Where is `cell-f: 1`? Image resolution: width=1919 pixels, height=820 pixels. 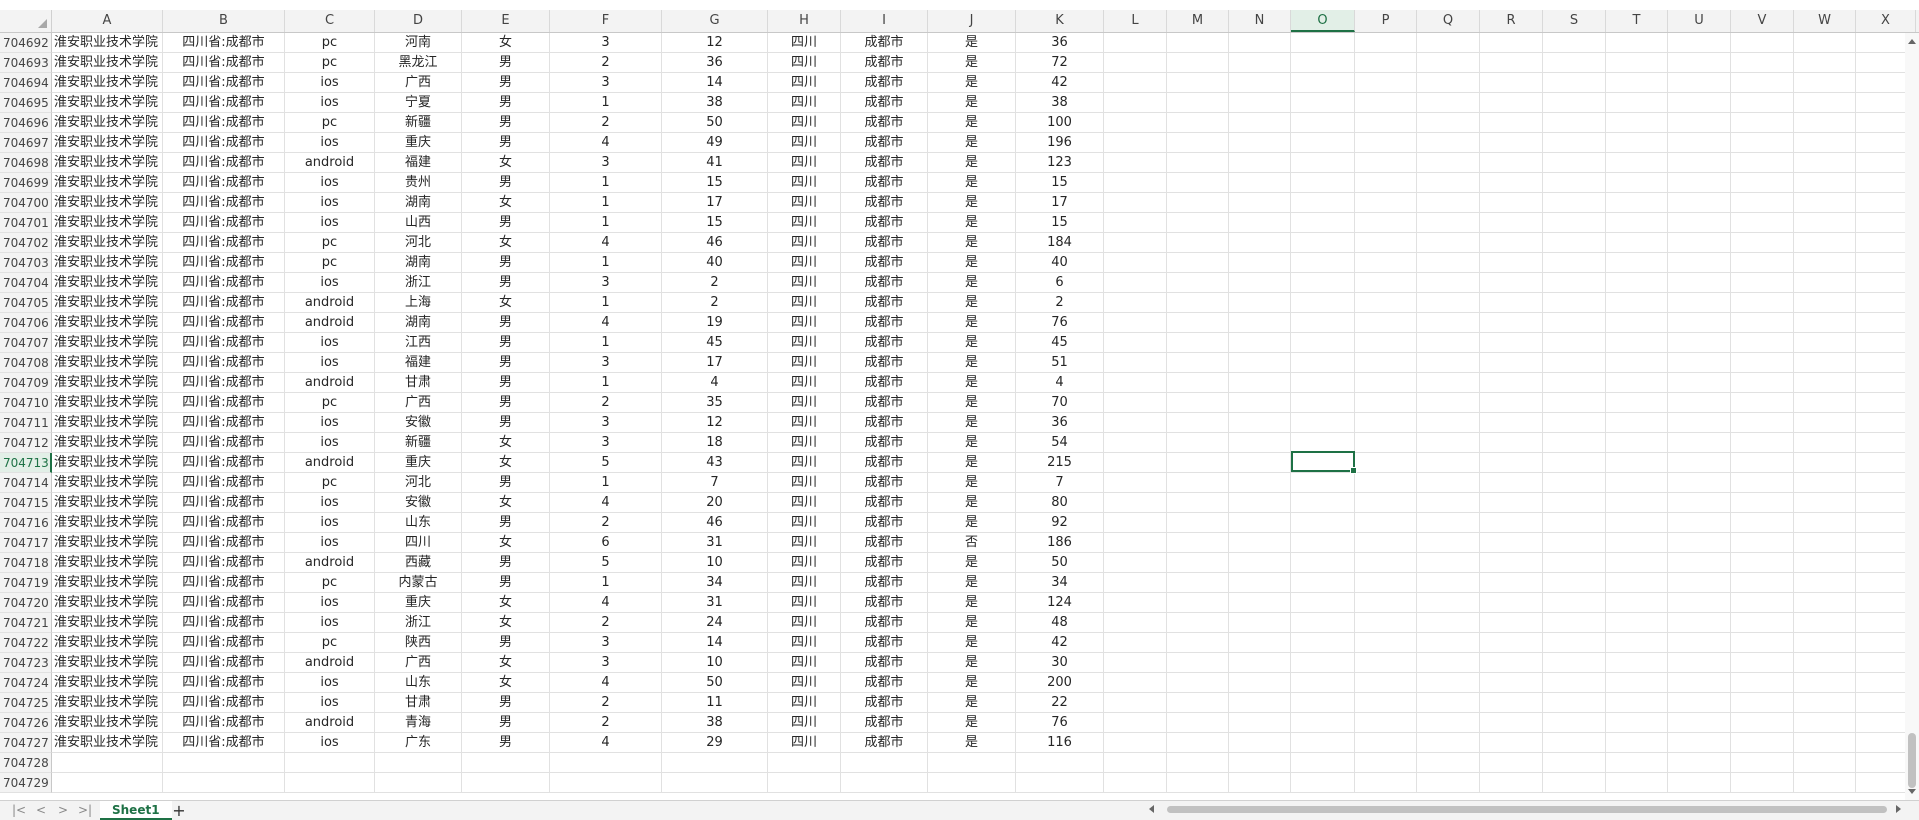
cell-f: 1 is located at coordinates (606, 303).